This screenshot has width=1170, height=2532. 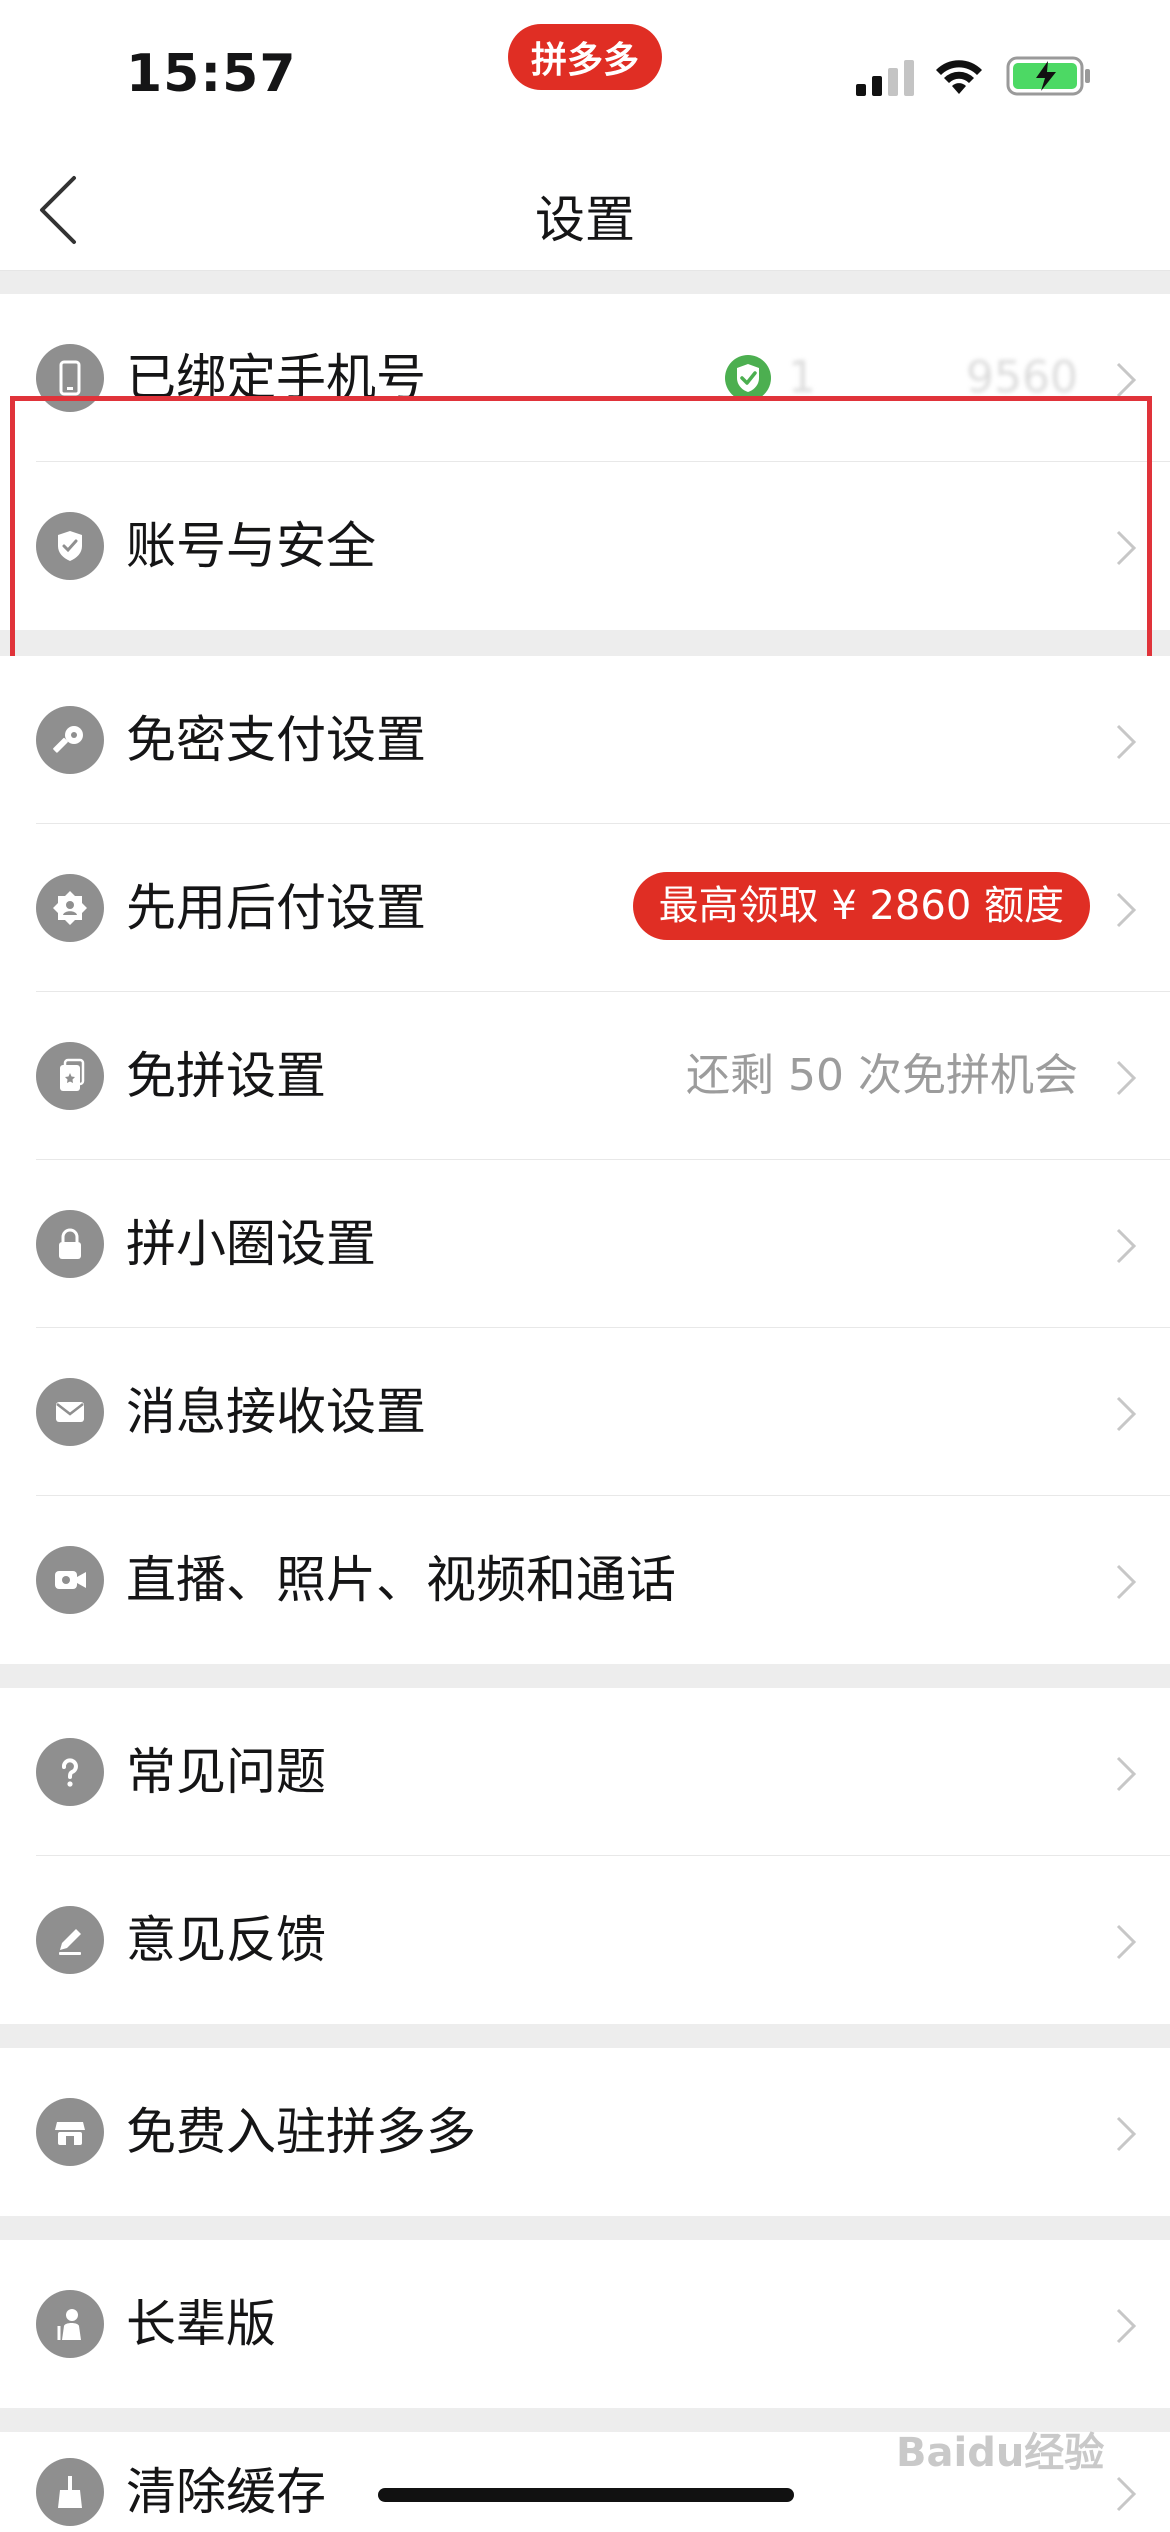 What do you see at coordinates (226, 1772) in the screenshot?
I see `faq-label: 常见问题` at bounding box center [226, 1772].